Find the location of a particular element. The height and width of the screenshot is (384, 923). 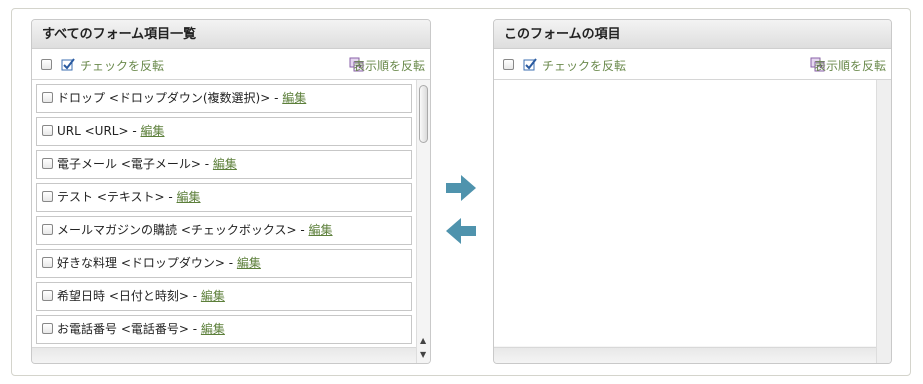

left-toolbar: チェックを反転 表示順を反転 is located at coordinates (231, 64).